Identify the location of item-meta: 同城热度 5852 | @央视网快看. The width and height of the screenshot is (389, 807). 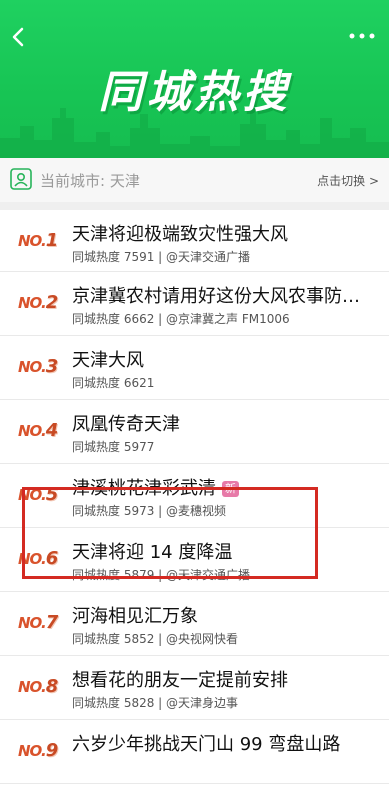
(155, 639).